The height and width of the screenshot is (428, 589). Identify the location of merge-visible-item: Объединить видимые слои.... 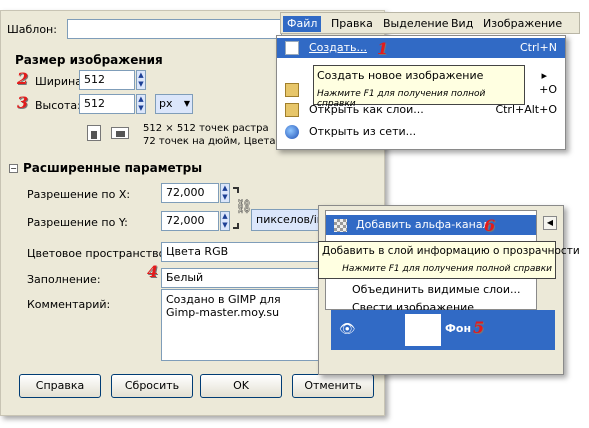
(436, 289).